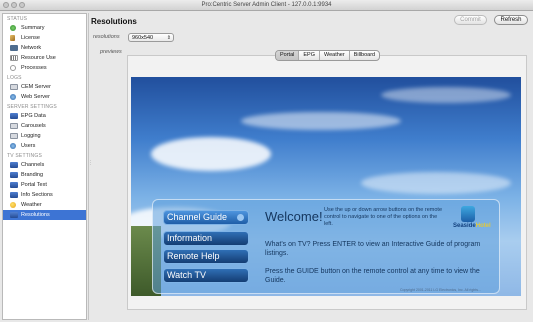 The width and height of the screenshot is (533, 322). Describe the element at coordinates (36, 87) in the screenshot. I see `sidebar-item-label: CEM Server` at that location.